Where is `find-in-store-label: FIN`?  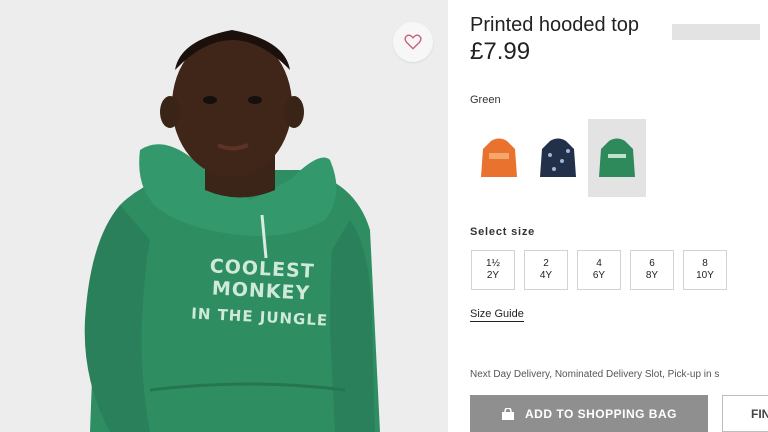
find-in-store-label: FIN is located at coordinates (759, 414).